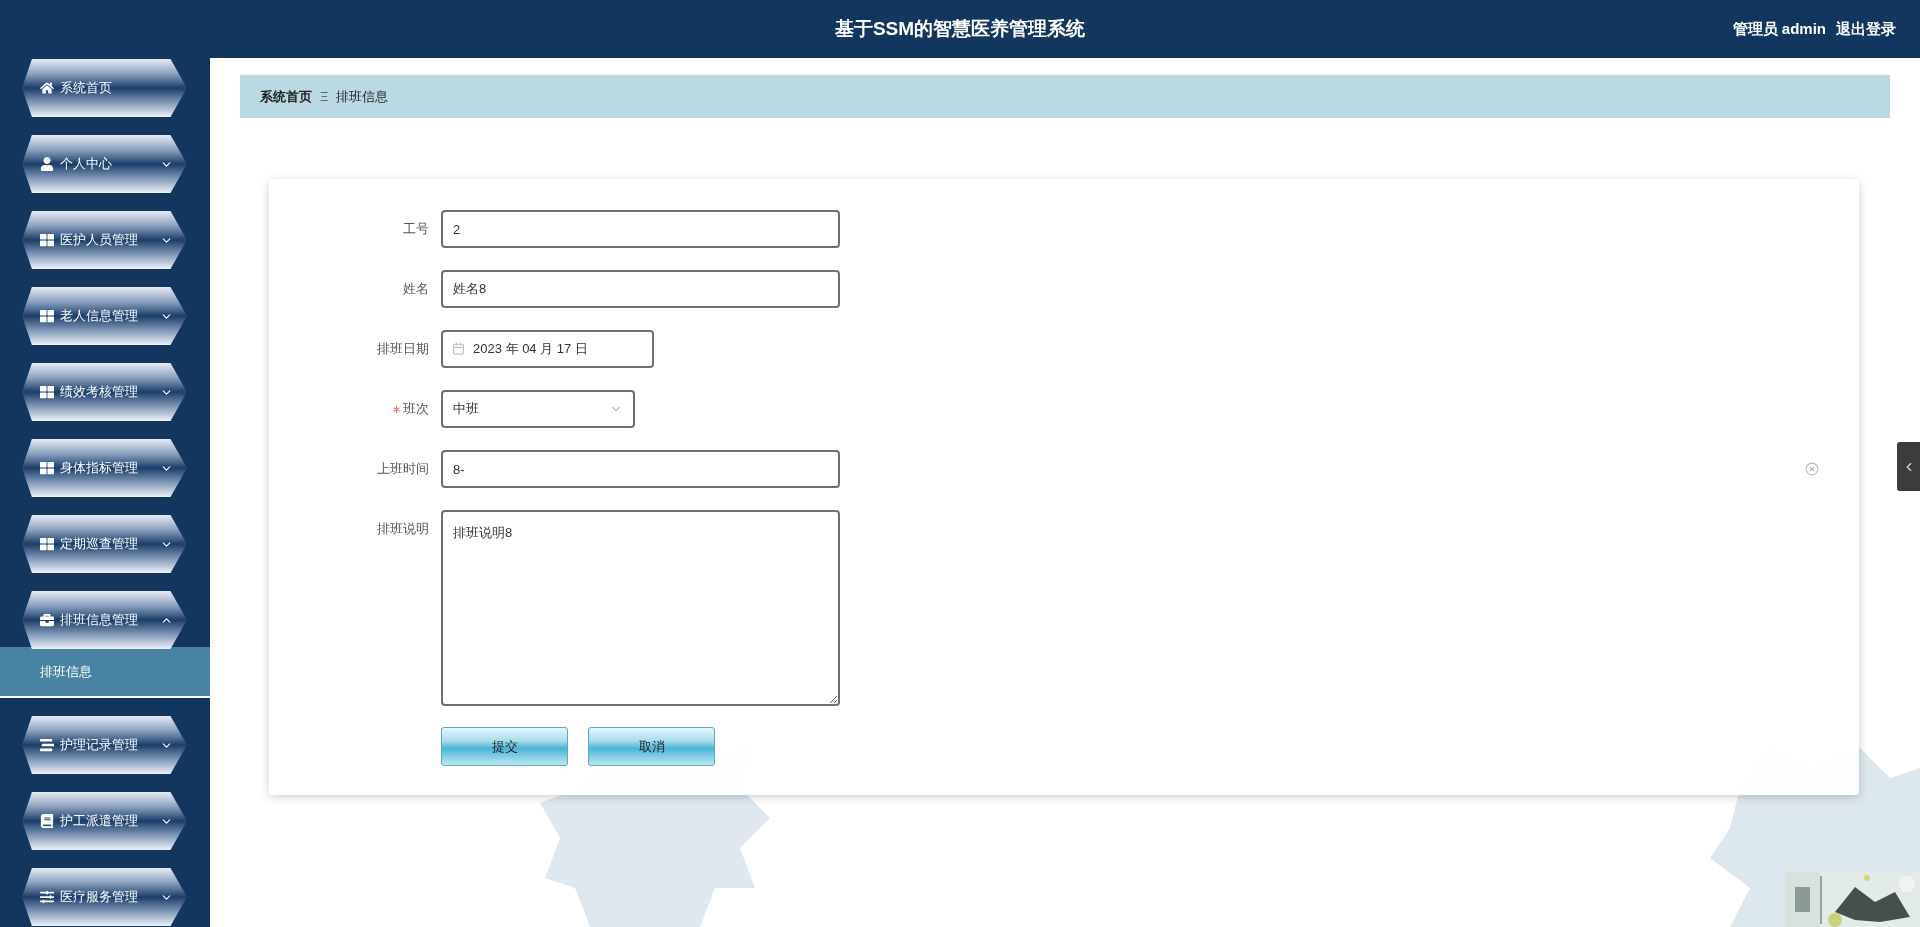  I want to click on side-panel-toggle, so click(1908, 466).